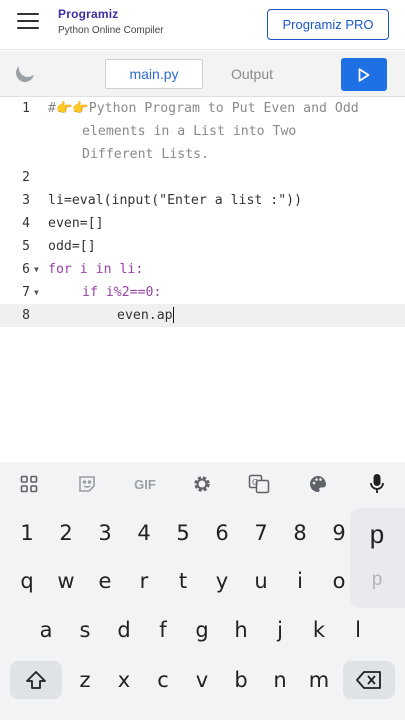 This screenshot has width=405, height=720. Describe the element at coordinates (144, 581) in the screenshot. I see `key-r: r` at that location.